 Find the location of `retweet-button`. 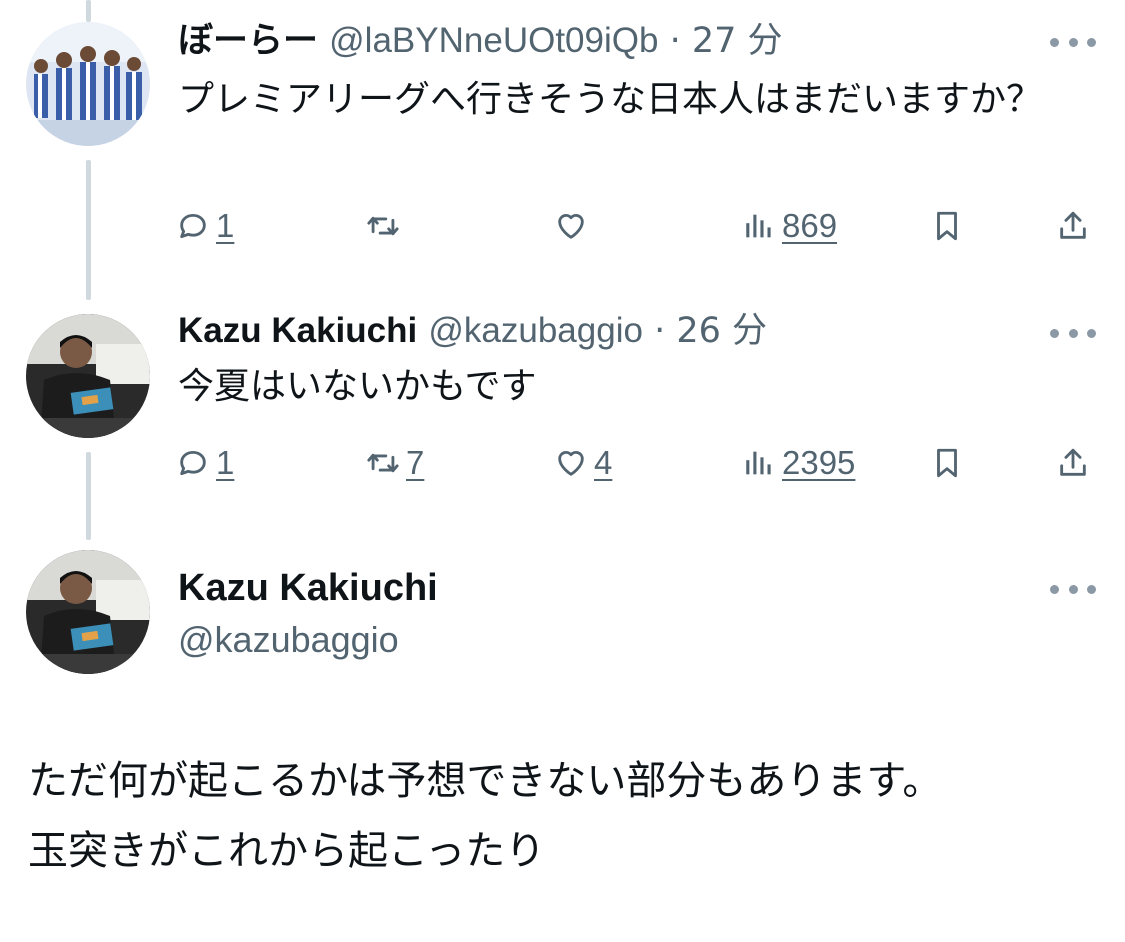

retweet-button is located at coordinates (386, 226).